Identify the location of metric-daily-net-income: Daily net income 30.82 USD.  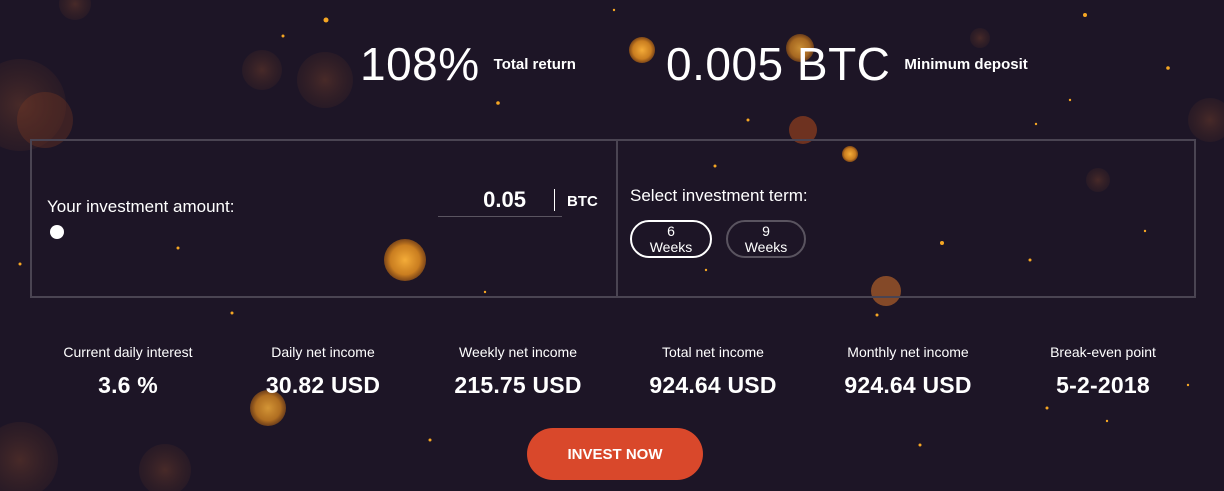
(323, 369).